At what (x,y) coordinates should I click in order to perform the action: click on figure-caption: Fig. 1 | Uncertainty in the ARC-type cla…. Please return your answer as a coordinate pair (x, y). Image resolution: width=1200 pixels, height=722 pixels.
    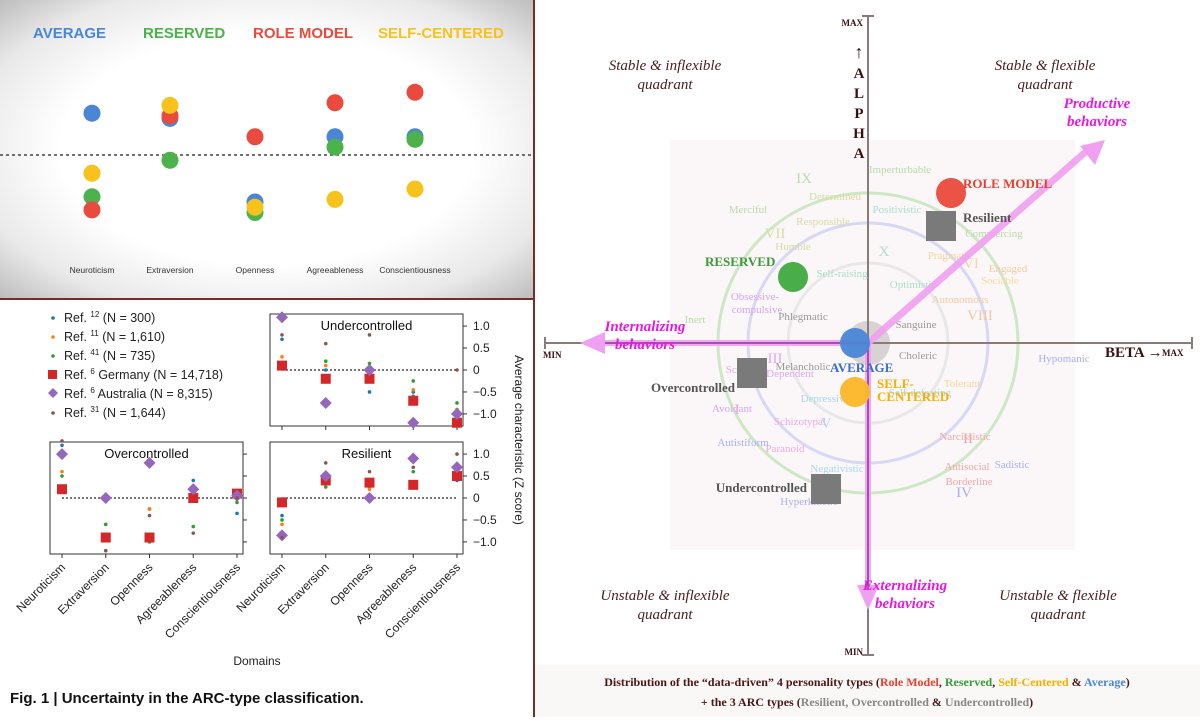
    Looking at the image, I should click on (187, 698).